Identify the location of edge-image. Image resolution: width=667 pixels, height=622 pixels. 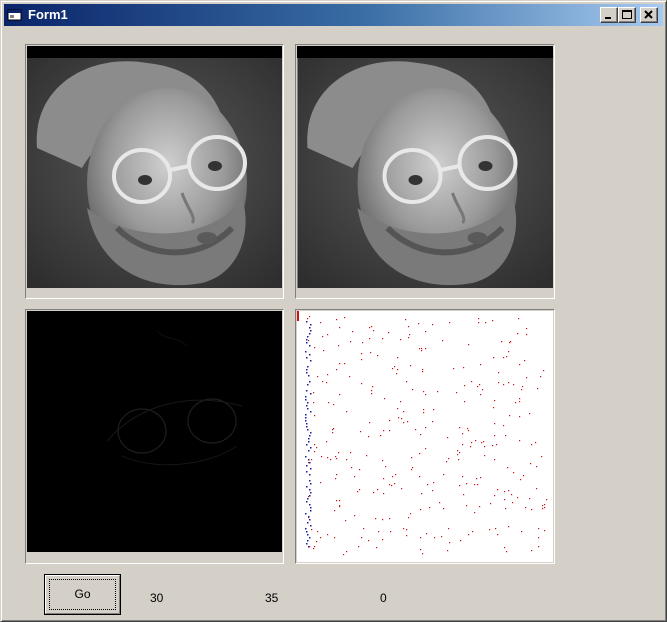
(154, 431).